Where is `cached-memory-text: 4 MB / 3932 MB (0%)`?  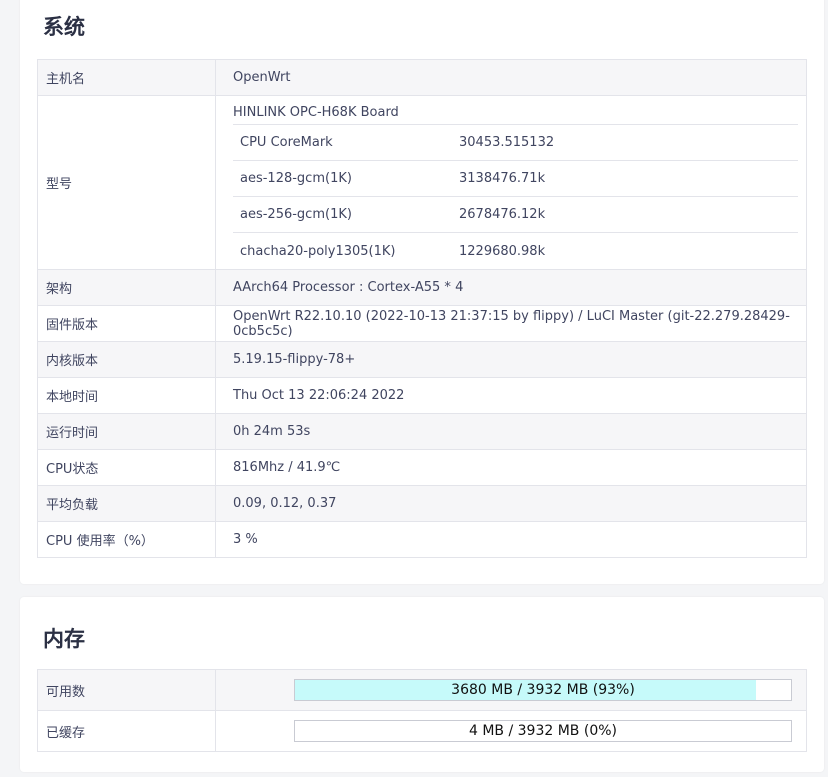
cached-memory-text: 4 MB / 3932 MB (0%) is located at coordinates (542, 731).